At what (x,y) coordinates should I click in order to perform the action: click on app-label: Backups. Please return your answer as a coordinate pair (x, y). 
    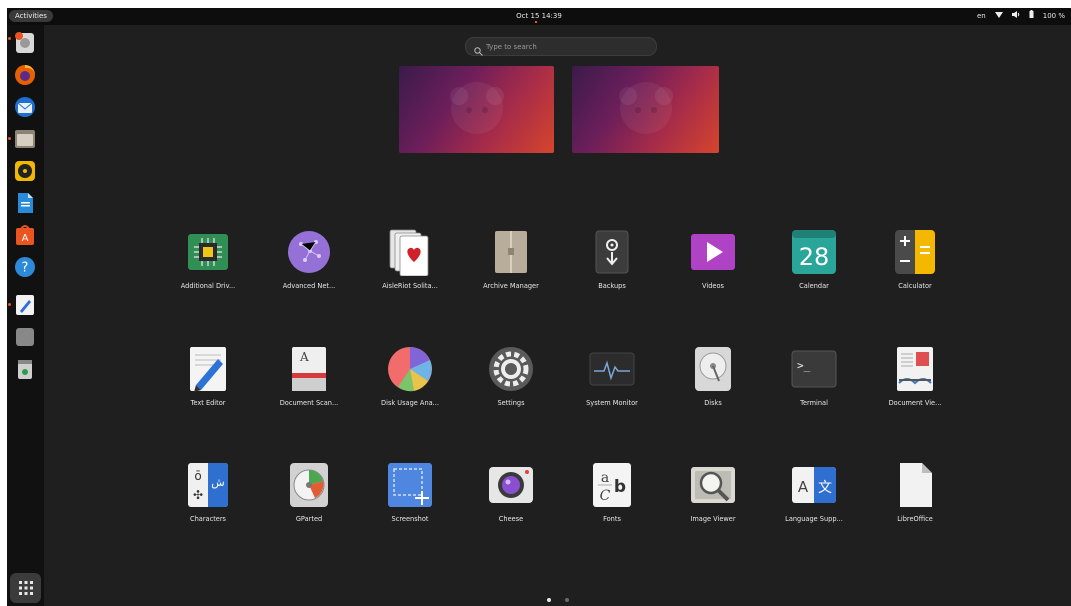
    Looking at the image, I should click on (612, 286).